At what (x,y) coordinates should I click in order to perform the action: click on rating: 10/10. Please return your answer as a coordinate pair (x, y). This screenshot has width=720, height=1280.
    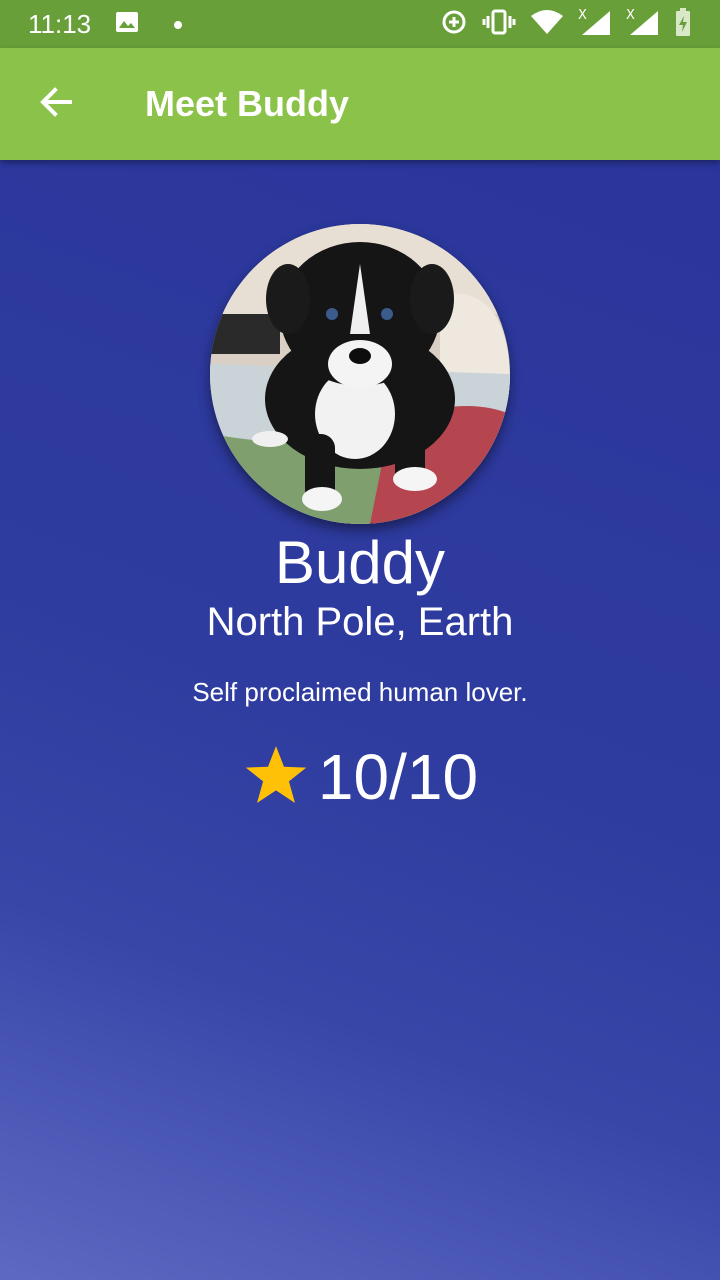
    Looking at the image, I should click on (360, 777).